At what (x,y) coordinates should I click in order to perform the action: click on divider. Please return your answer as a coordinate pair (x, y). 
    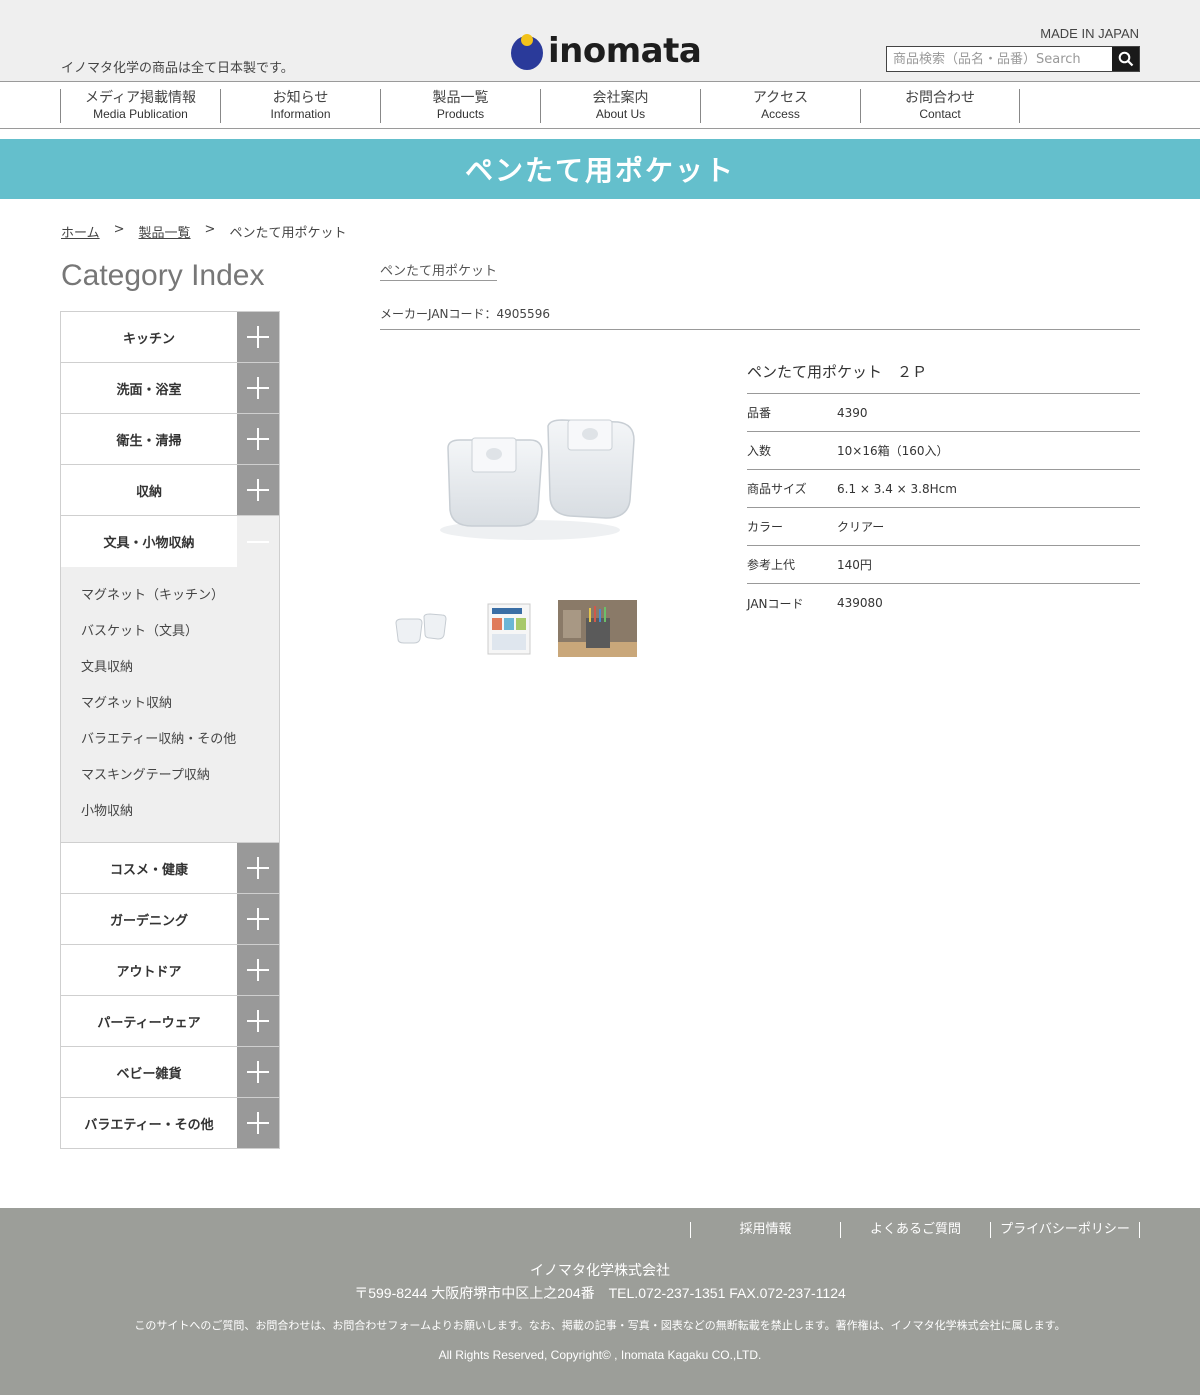
    Looking at the image, I should click on (760, 329).